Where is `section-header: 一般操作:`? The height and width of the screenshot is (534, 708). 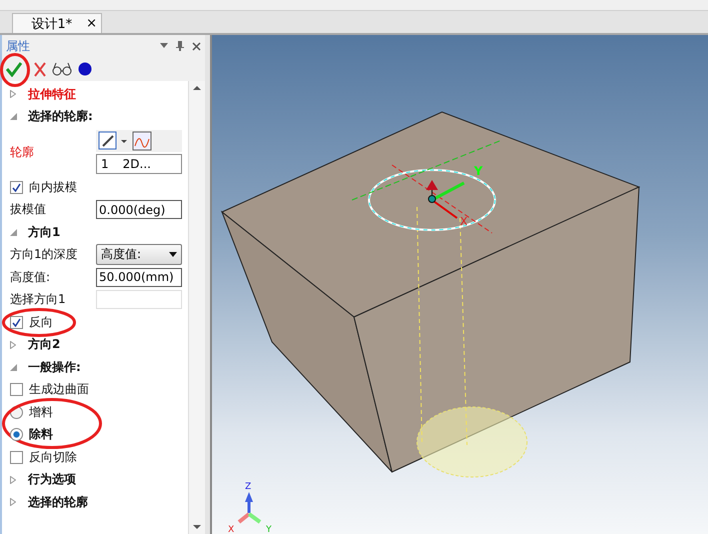
section-header: 一般操作: is located at coordinates (54, 367).